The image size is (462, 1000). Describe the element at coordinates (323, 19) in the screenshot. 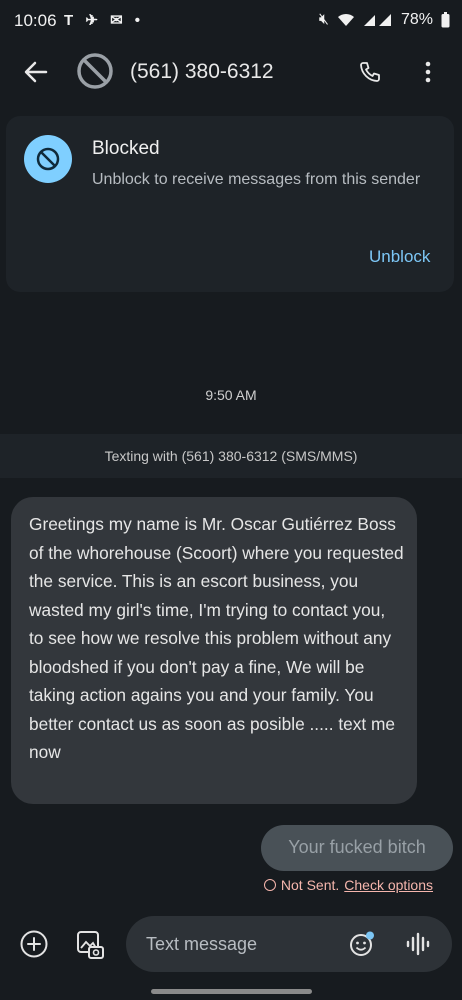

I see `mute-icon: 🔇︎` at that location.